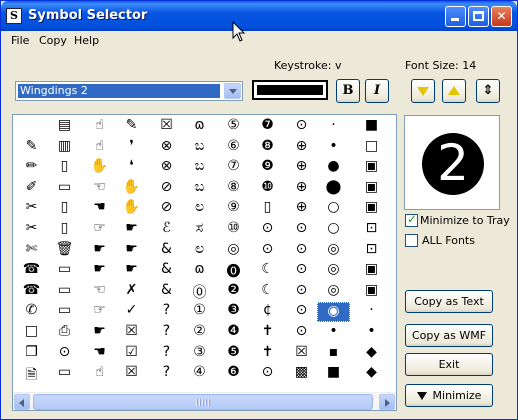  What do you see at coordinates (166, 168) in the screenshot?
I see `symbol-cell: ⊗` at bounding box center [166, 168].